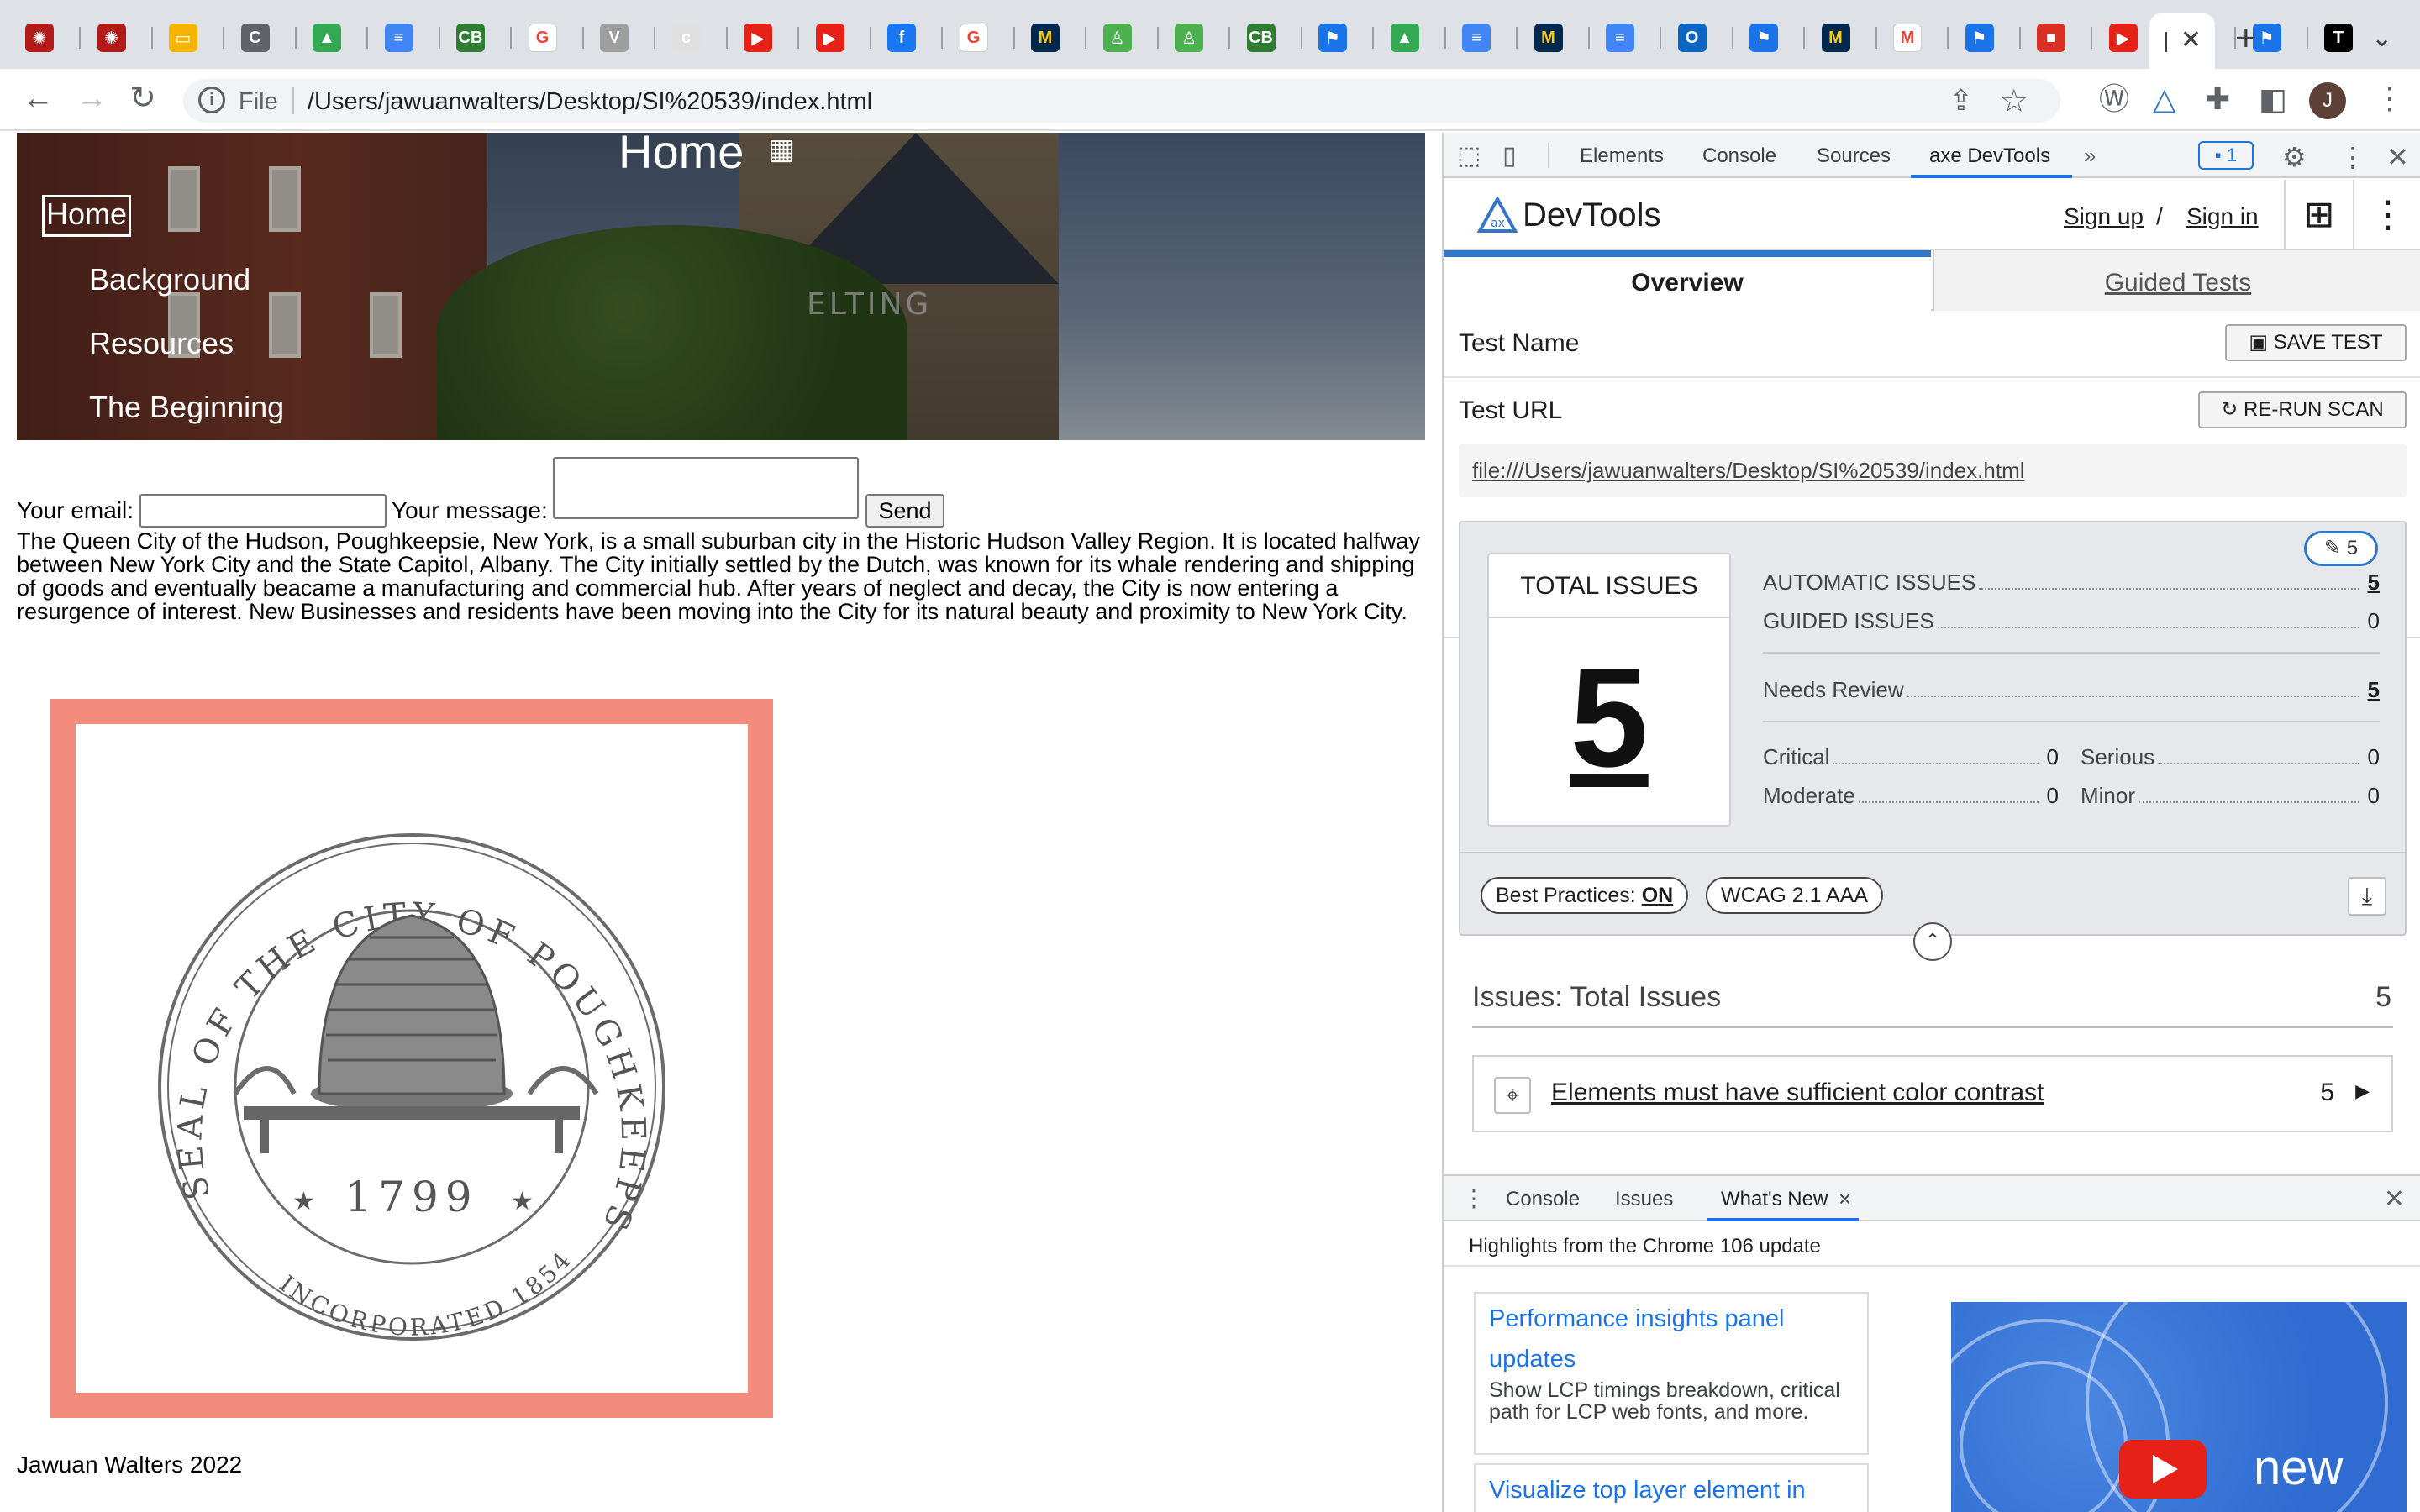 This screenshot has height=1512, width=2420. I want to click on axe-extension-icon: △, so click(2164, 99).